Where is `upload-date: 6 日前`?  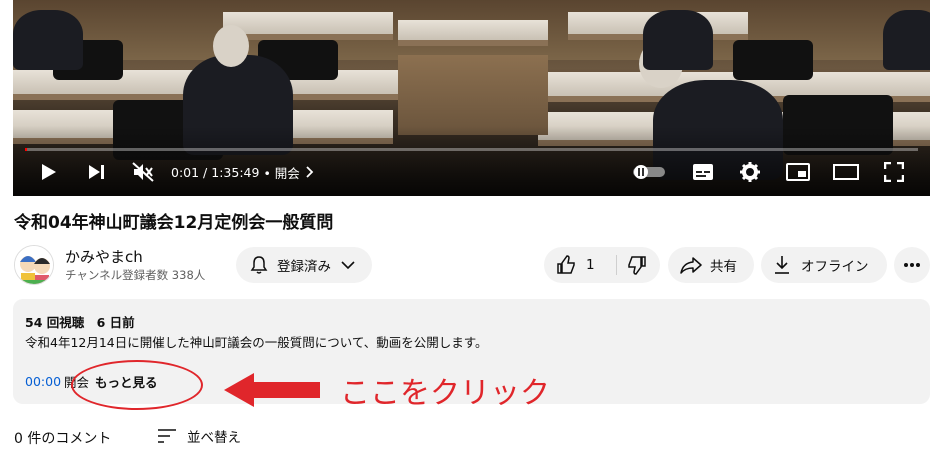
upload-date: 6 日前 is located at coordinates (115, 322).